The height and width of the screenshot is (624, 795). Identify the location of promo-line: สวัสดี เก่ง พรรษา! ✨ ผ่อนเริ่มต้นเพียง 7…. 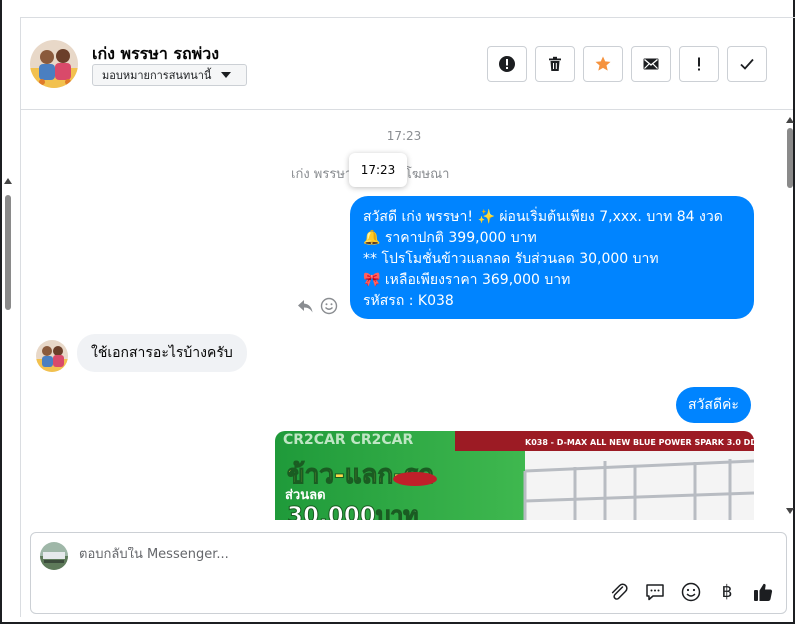
(543, 217).